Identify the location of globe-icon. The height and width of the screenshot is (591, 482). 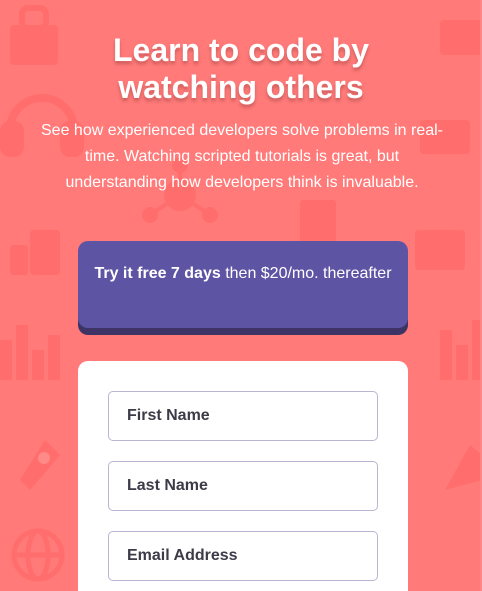
(38, 555).